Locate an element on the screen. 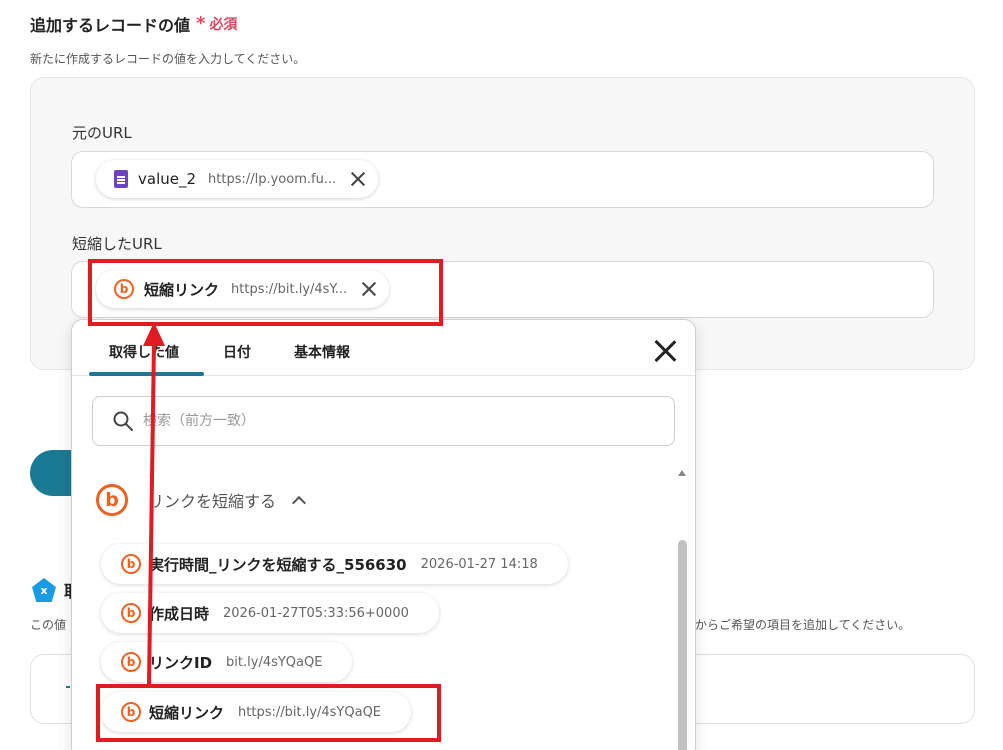  section-title: 追加するレコードの値 * 必須 is located at coordinates (133, 24).